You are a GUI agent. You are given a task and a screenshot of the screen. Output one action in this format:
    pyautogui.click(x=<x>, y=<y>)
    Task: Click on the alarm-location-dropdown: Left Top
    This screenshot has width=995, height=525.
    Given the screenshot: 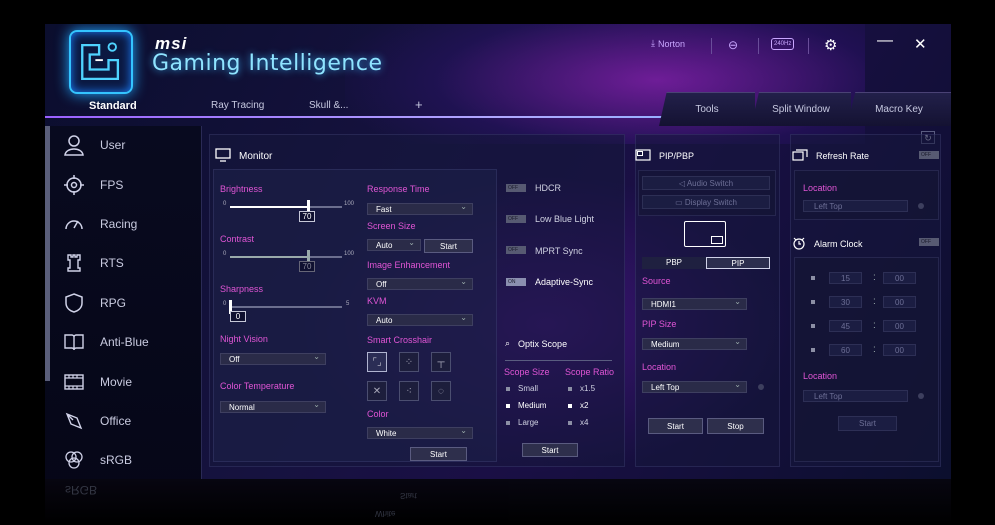 What is the action you would take?
    pyautogui.click(x=855, y=396)
    